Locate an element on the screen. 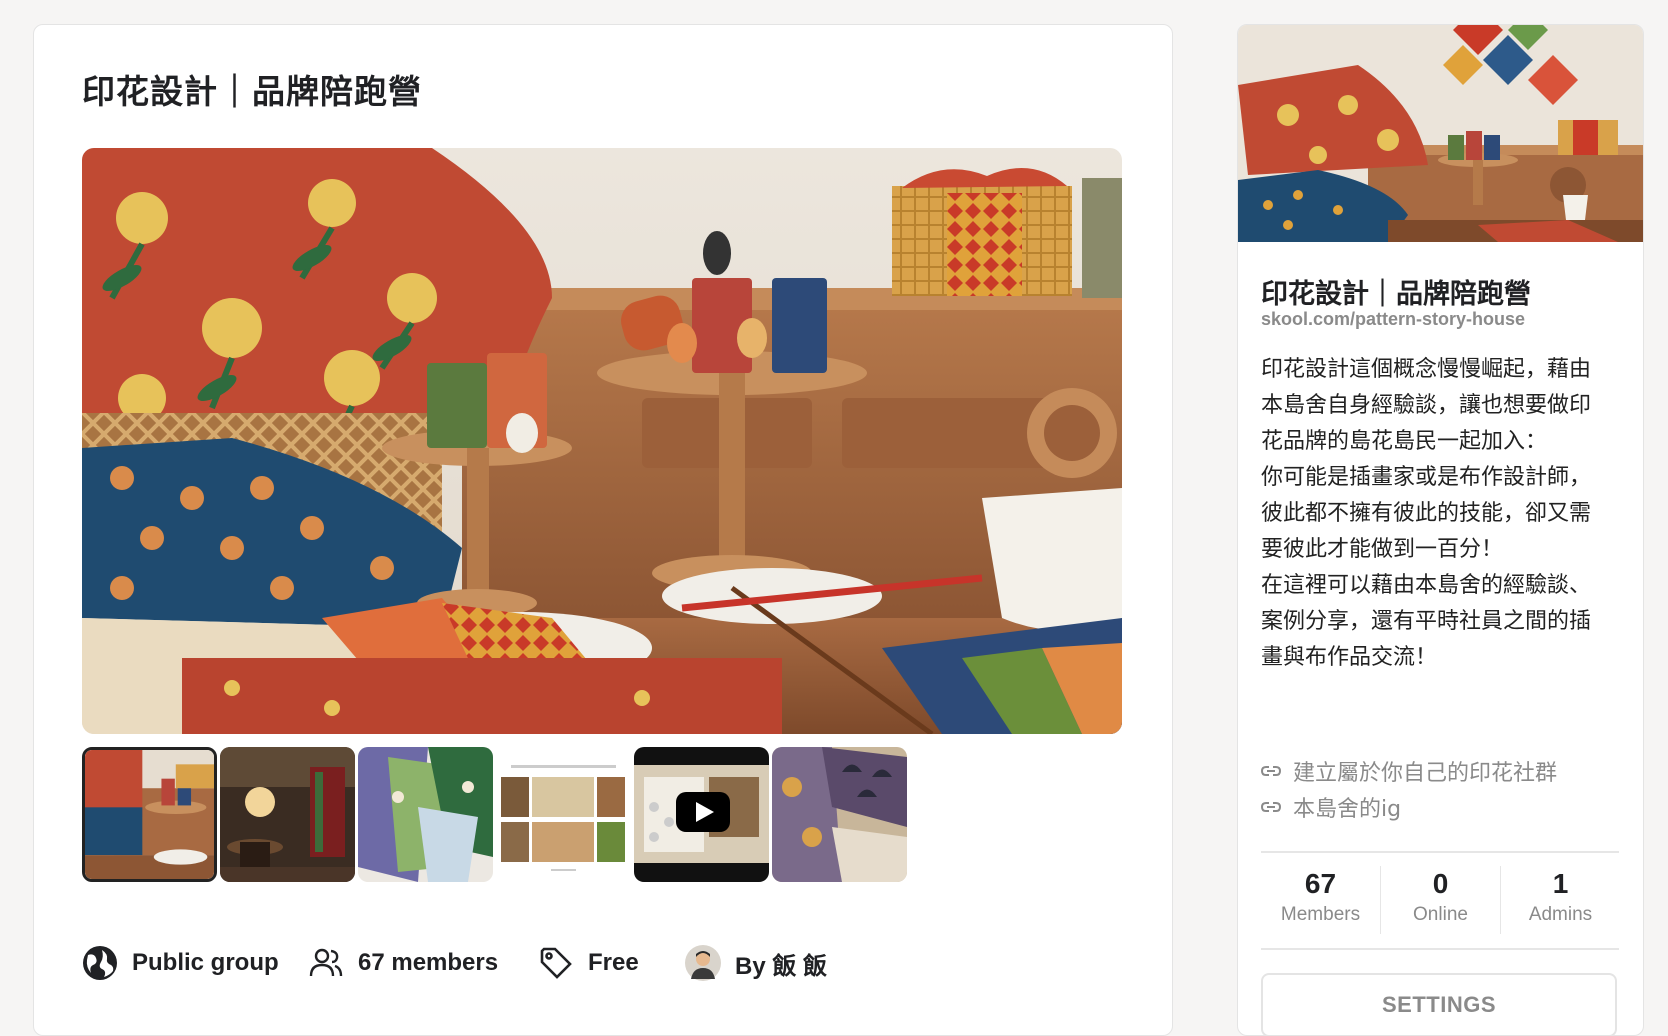 This screenshot has height=1036, width=1668. members-info: 67 members is located at coordinates (403, 963).